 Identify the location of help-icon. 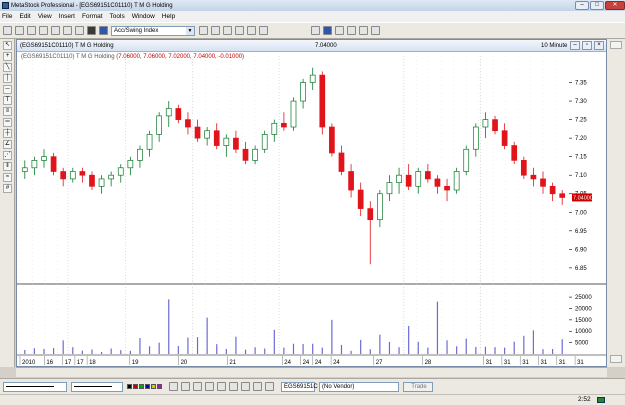
(263, 30).